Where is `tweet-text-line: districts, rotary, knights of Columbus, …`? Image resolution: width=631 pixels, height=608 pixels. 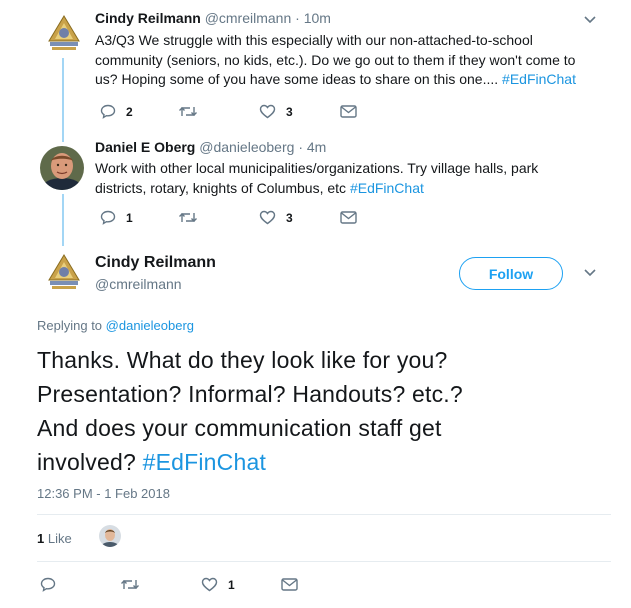
tweet-text-line: districts, rotary, knights of Columbus, … is located at coordinates (316, 189).